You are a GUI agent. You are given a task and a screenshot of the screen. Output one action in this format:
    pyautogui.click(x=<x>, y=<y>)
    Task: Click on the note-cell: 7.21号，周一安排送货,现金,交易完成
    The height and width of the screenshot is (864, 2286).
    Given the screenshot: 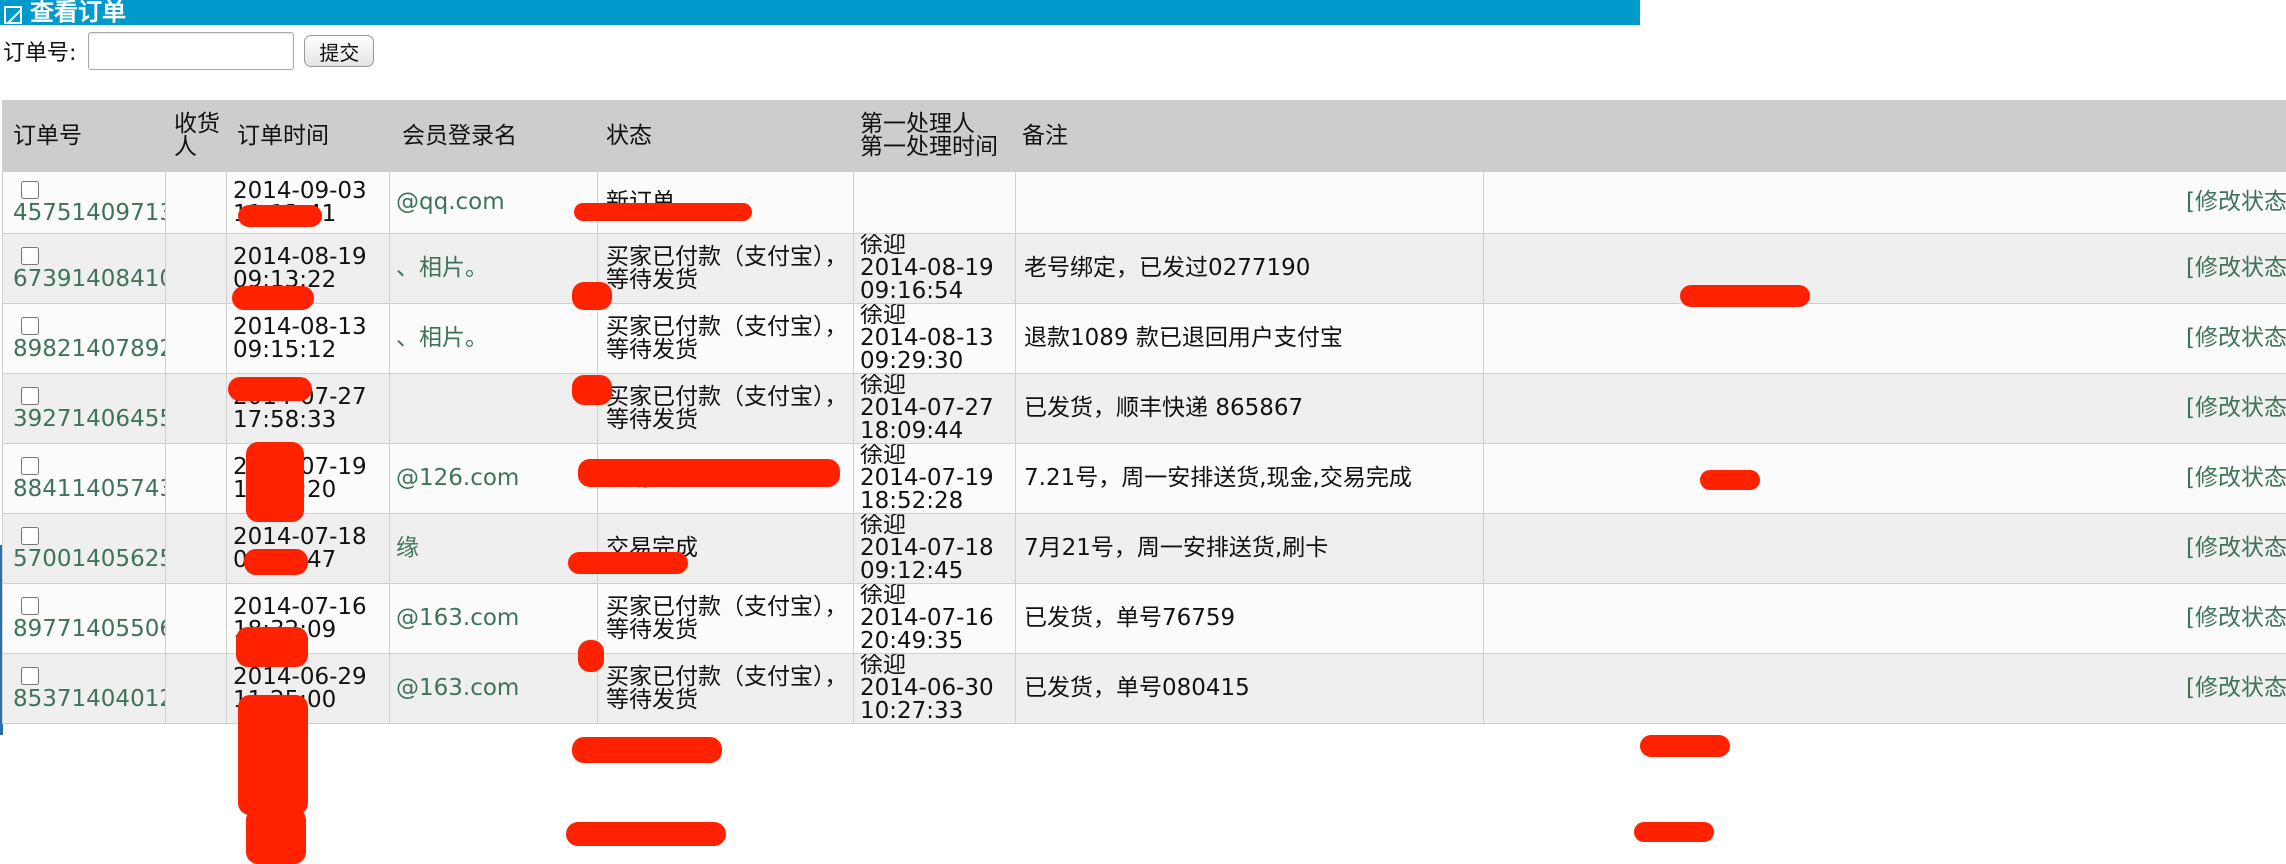 What is the action you would take?
    pyautogui.click(x=1249, y=478)
    